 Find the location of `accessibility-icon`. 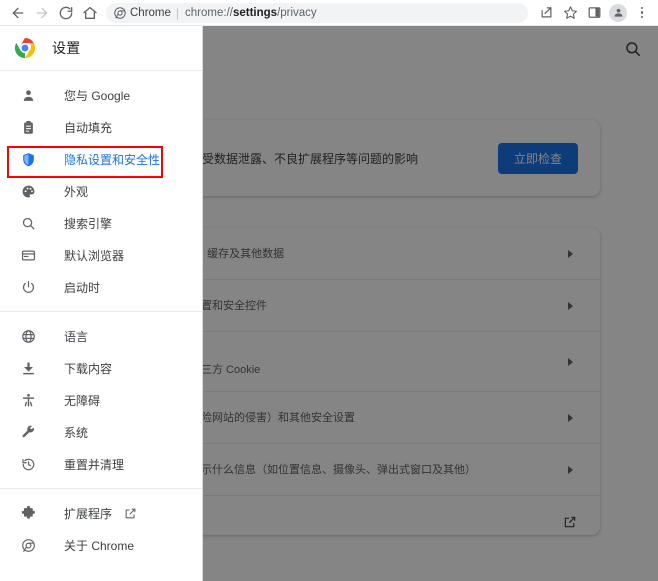

accessibility-icon is located at coordinates (28, 400).